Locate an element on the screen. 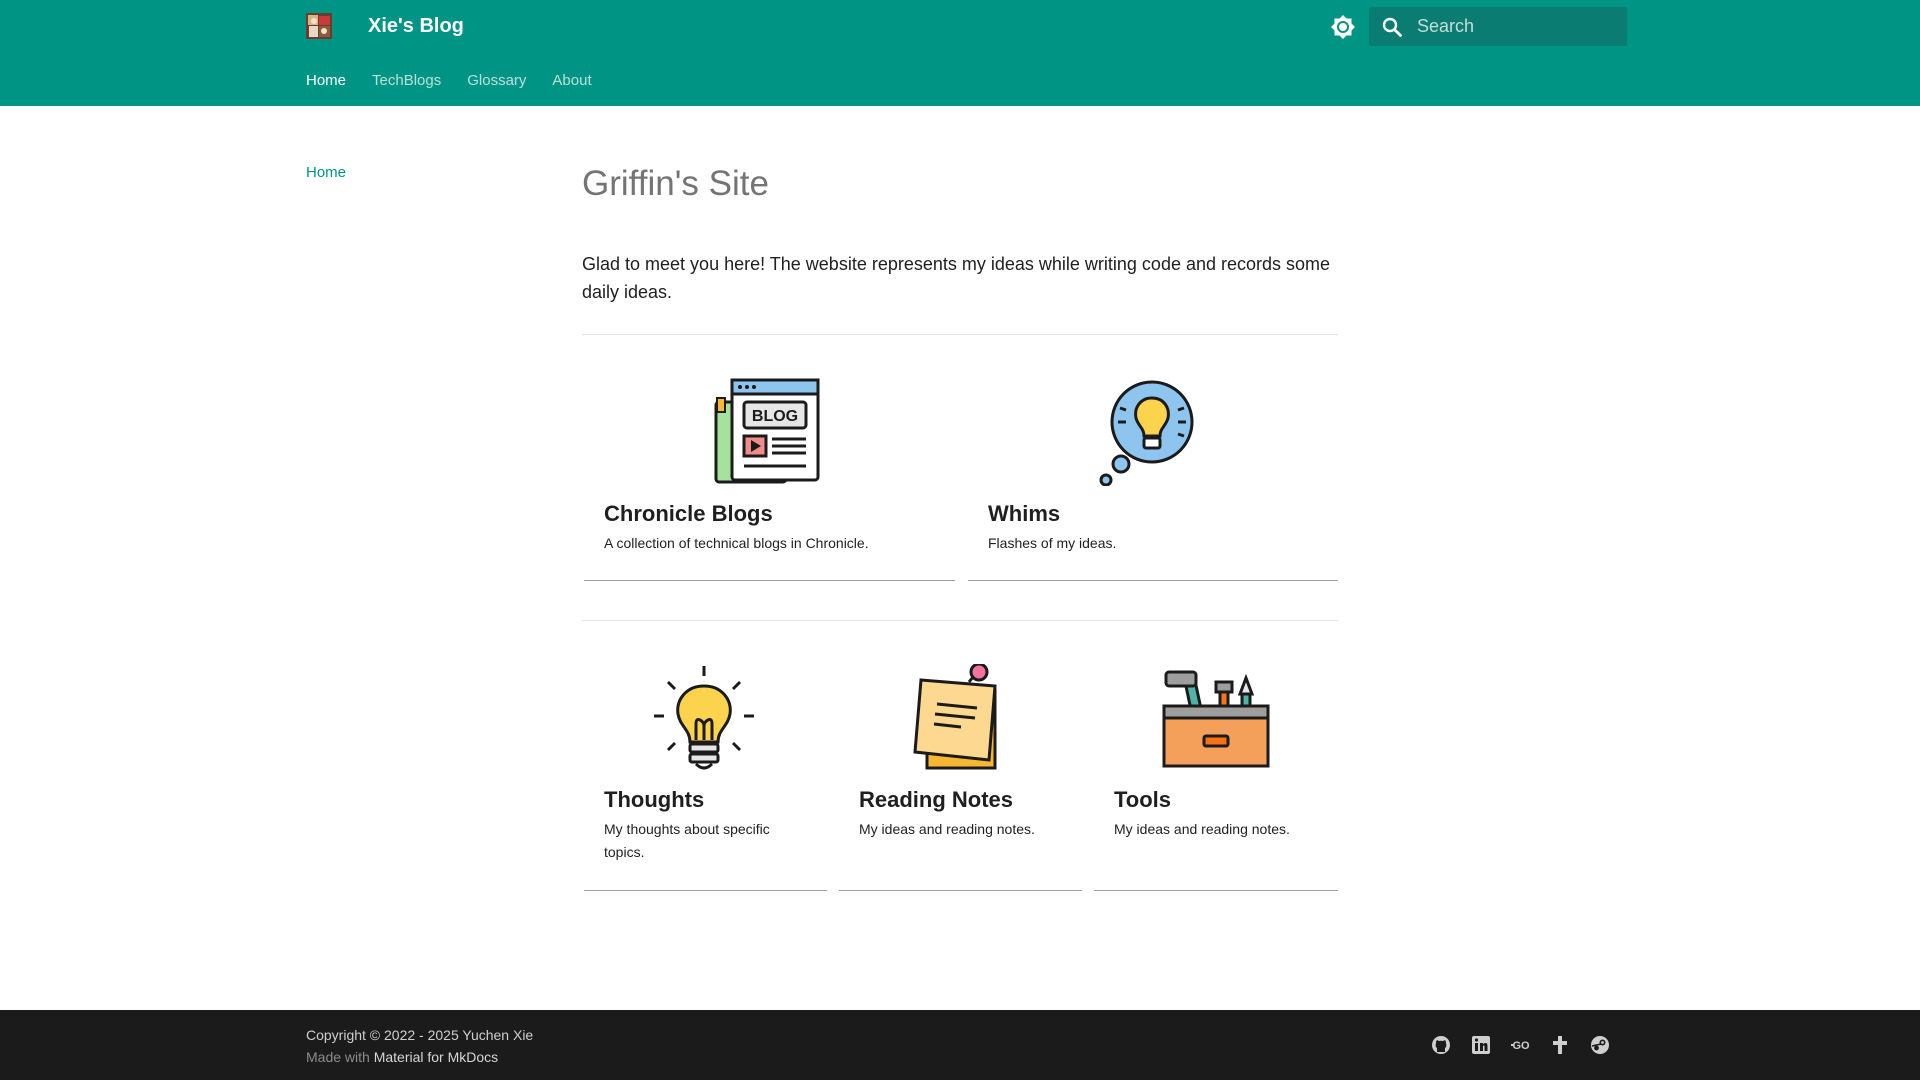 Image resolution: width=1920 pixels, height=1080 pixels. svg-text: GO is located at coordinates (1521, 1046).